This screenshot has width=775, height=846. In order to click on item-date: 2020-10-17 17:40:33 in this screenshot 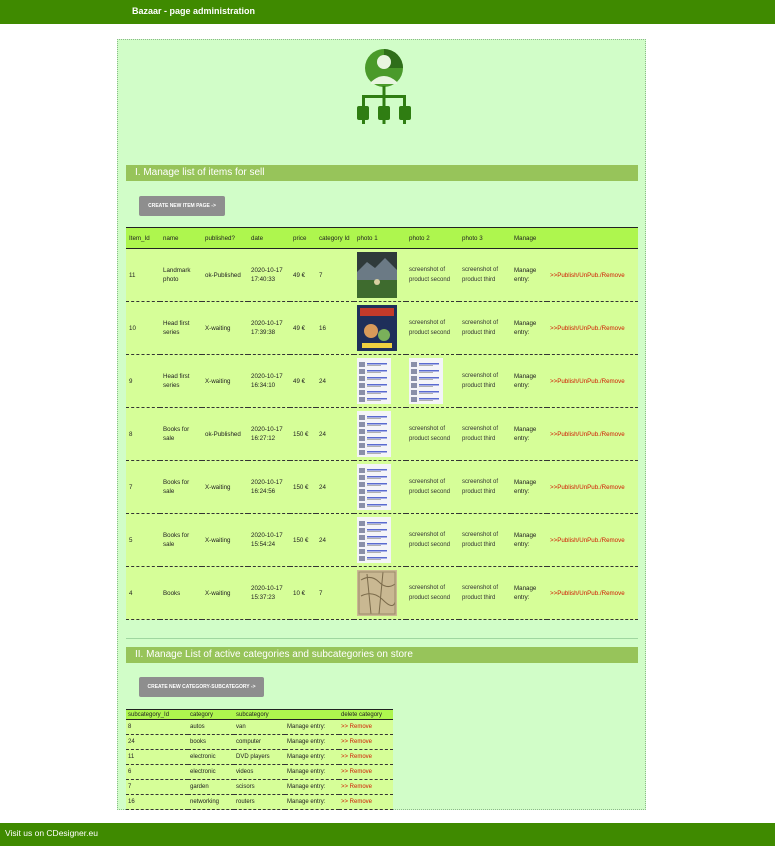, I will do `click(269, 275)`.